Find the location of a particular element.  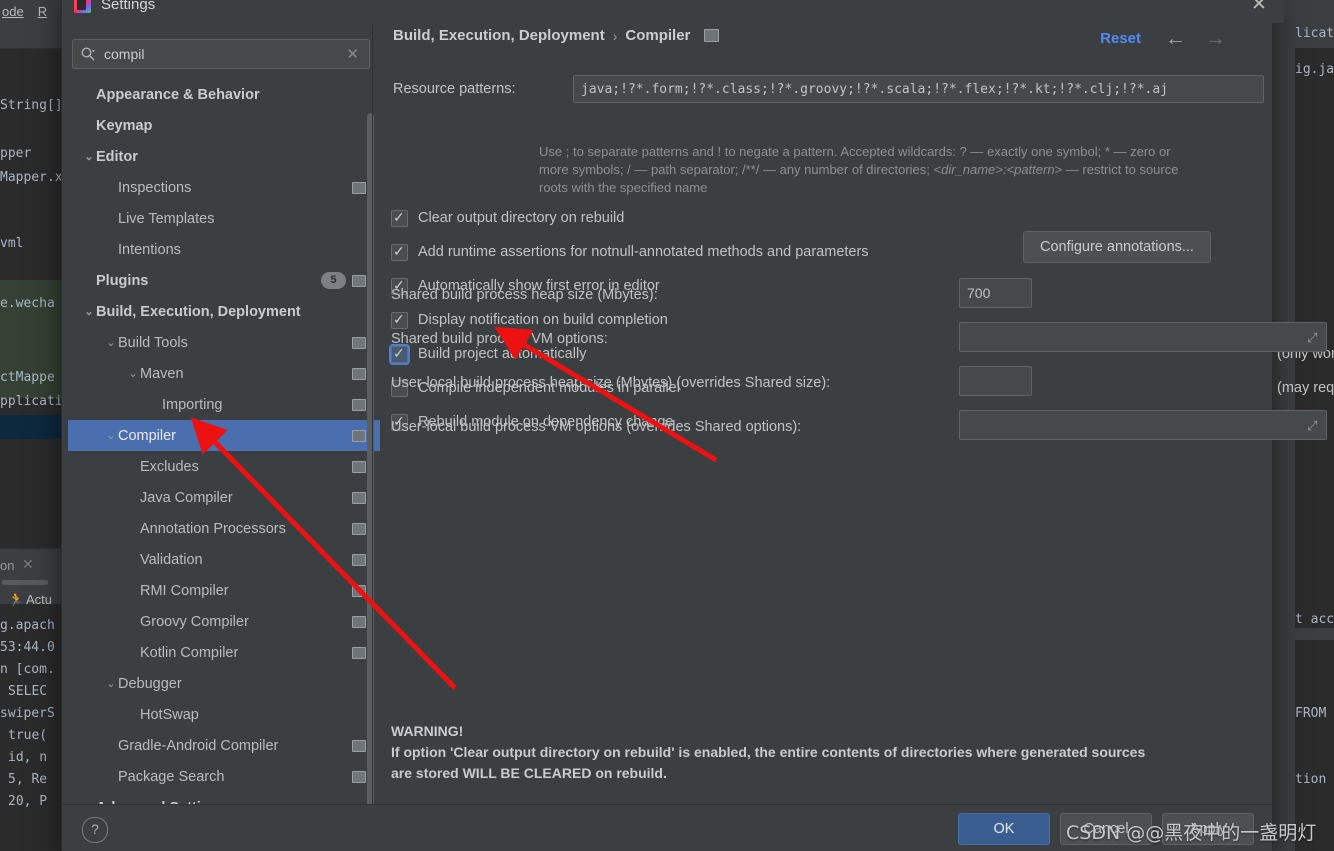

code-fragment: lication is located at coordinates (1314, 33).